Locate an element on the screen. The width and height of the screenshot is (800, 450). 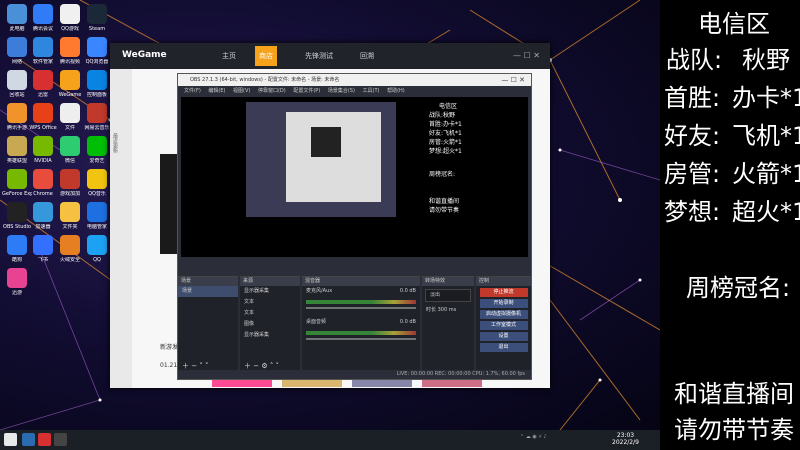
studio-mode-button: 工作室模式 is located at coordinates (503, 325).